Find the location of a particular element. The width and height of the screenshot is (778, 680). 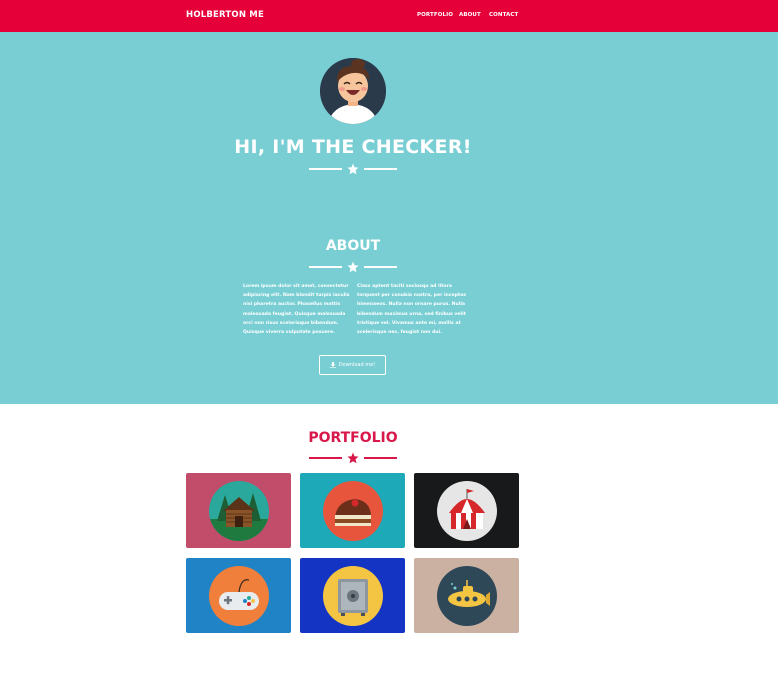

portfolio-item-cabin is located at coordinates (238, 510).